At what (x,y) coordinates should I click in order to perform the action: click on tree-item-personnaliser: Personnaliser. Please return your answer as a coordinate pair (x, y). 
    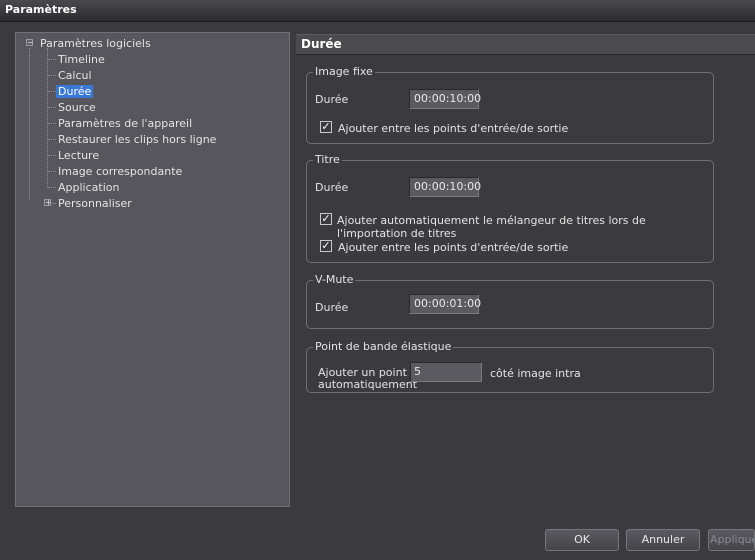
    Looking at the image, I should click on (95, 203).